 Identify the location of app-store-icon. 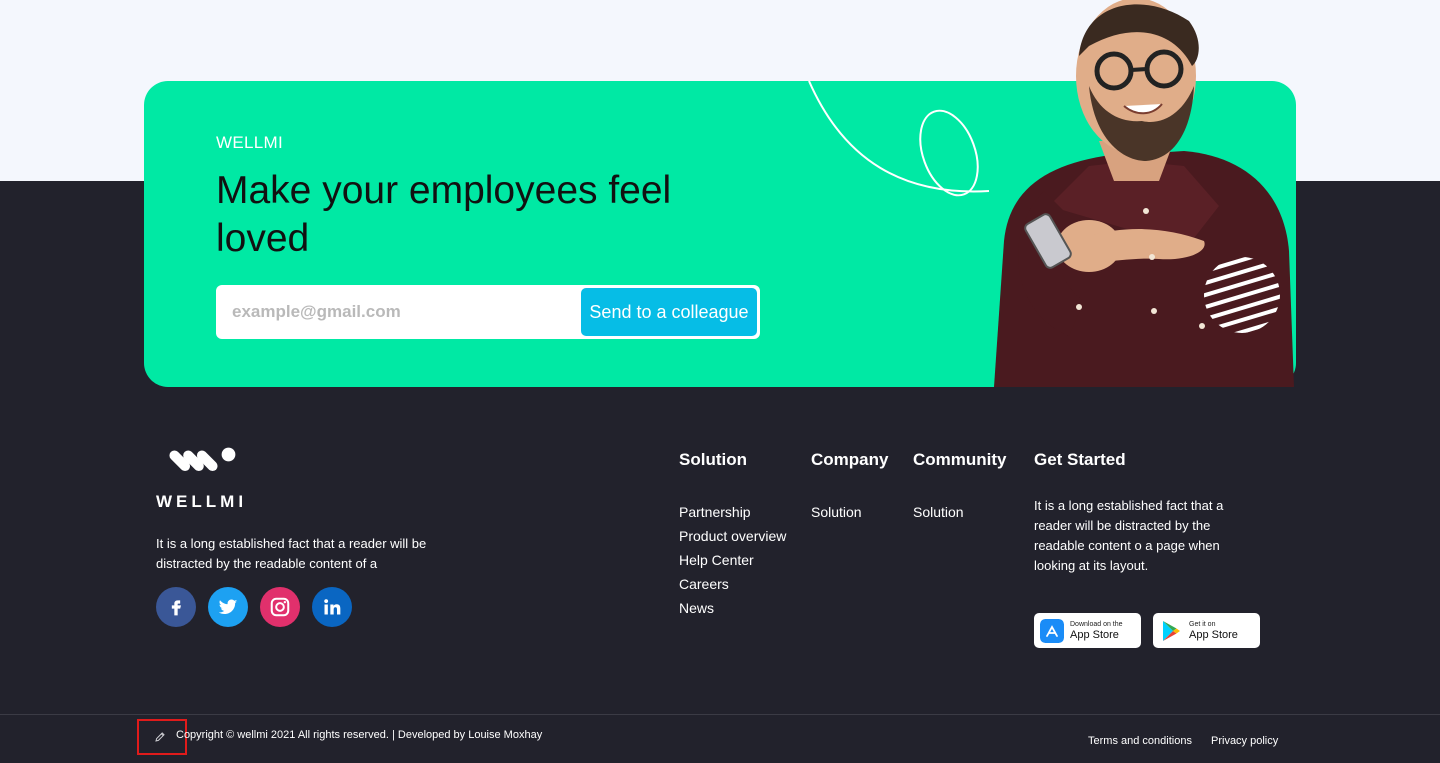
(1052, 630).